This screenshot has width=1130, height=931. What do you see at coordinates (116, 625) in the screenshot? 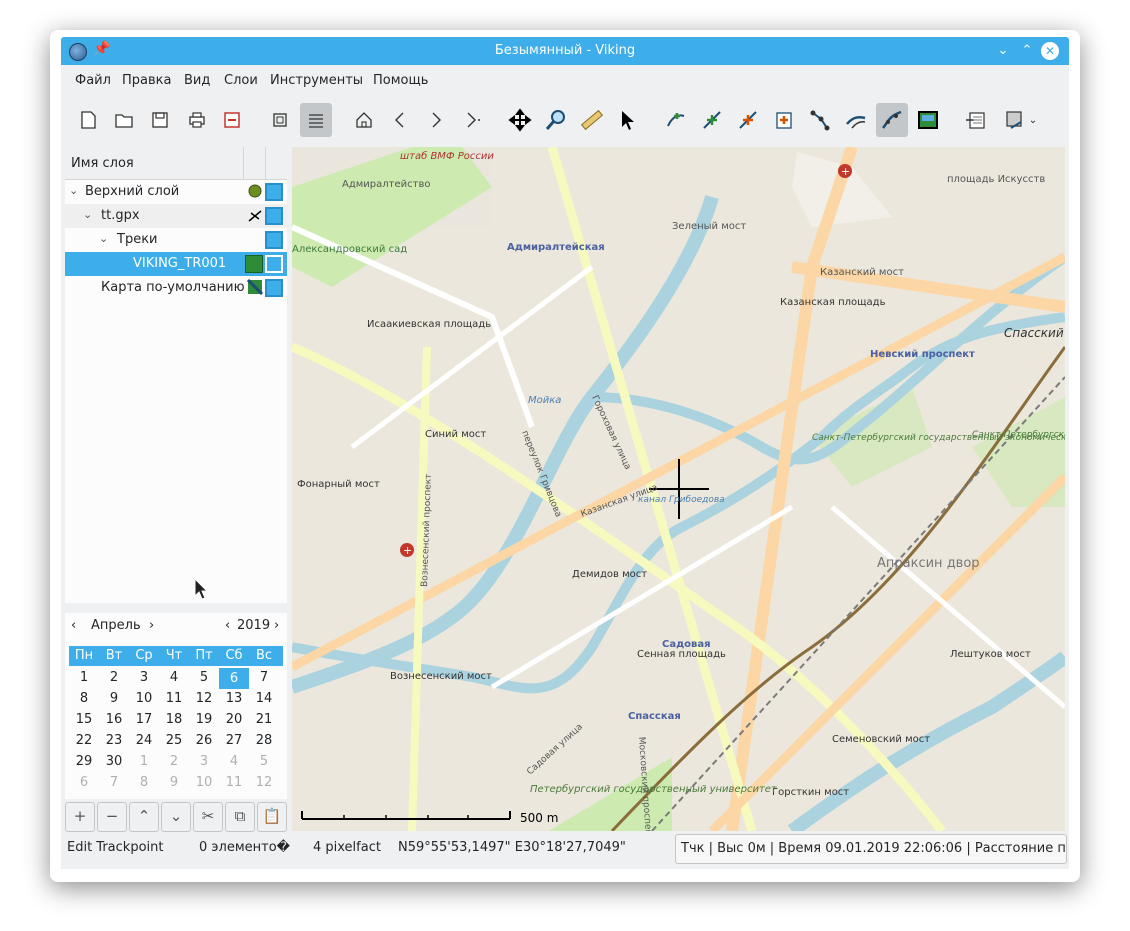
I see `calendar-month: Апрель` at bounding box center [116, 625].